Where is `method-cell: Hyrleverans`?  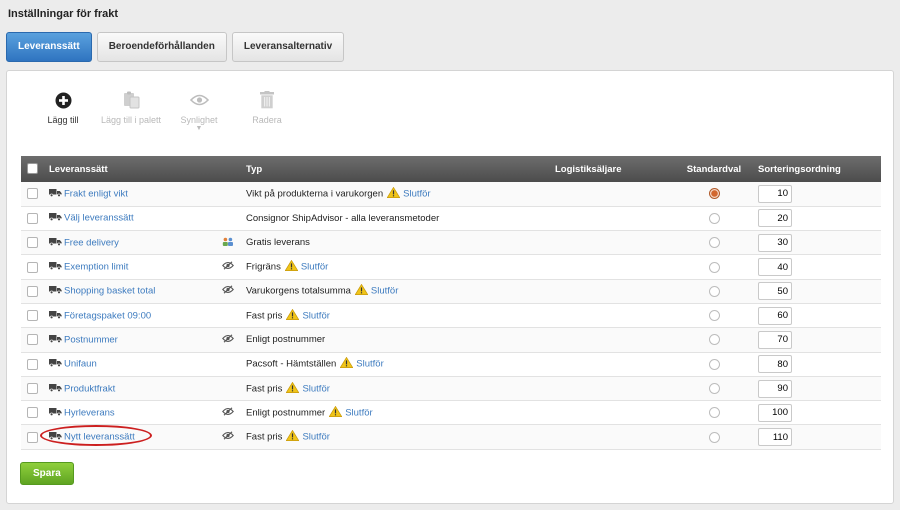 method-cell: Hyrleverans is located at coordinates (129, 413).